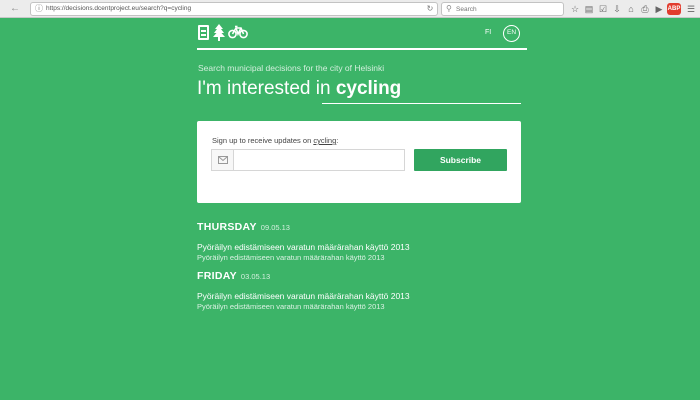  What do you see at coordinates (368, 88) in the screenshot?
I see `search-query: cycling` at bounding box center [368, 88].